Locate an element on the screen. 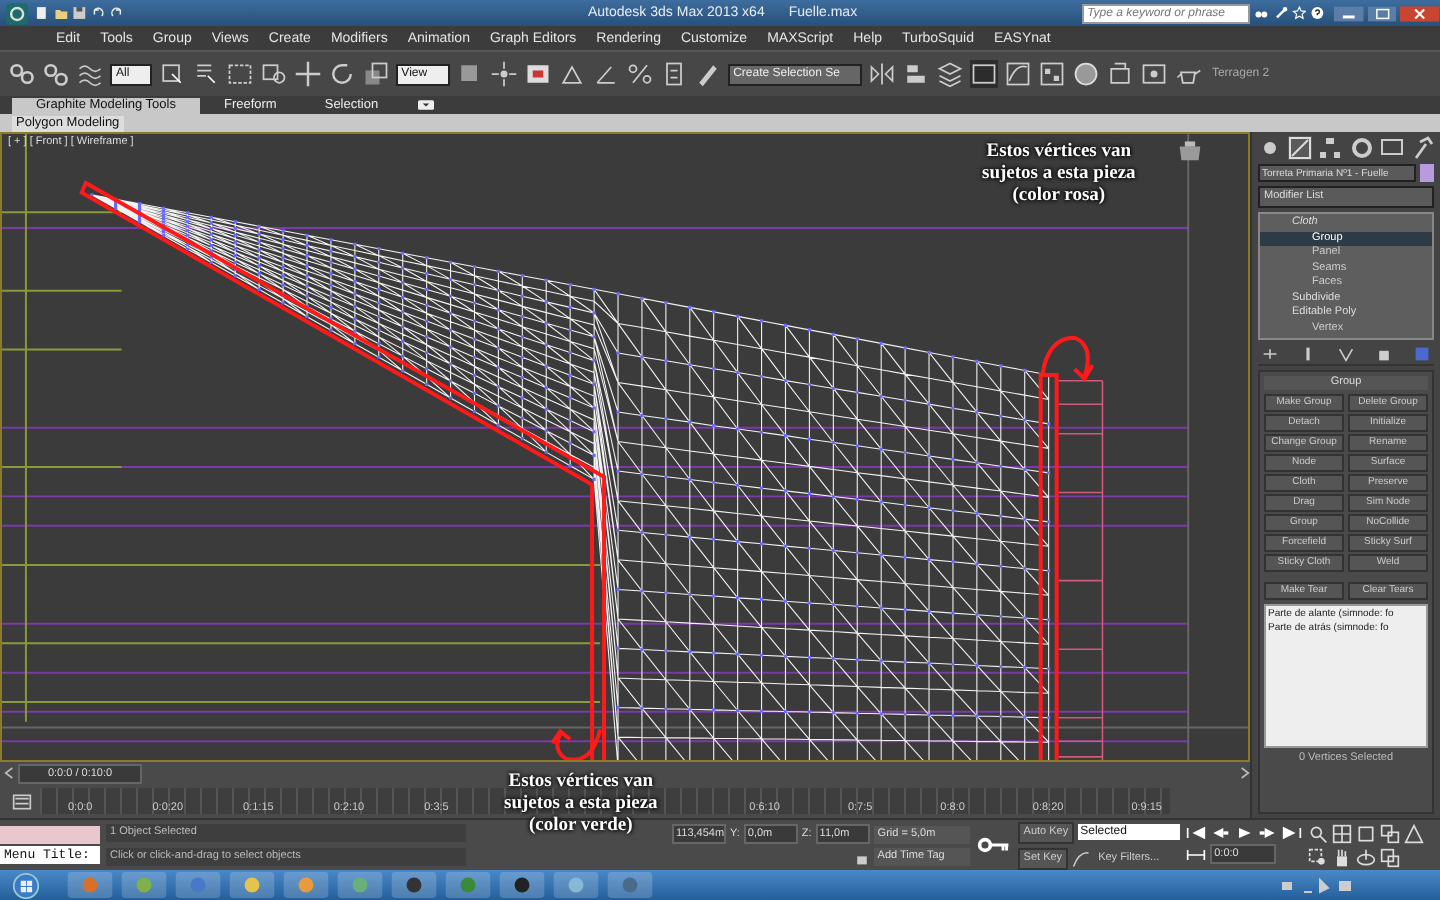 This screenshot has width=1440, height=900. annotation-text: Estos vértices van sujetos a esta pieza (color verde) is located at coordinates (581, 805).